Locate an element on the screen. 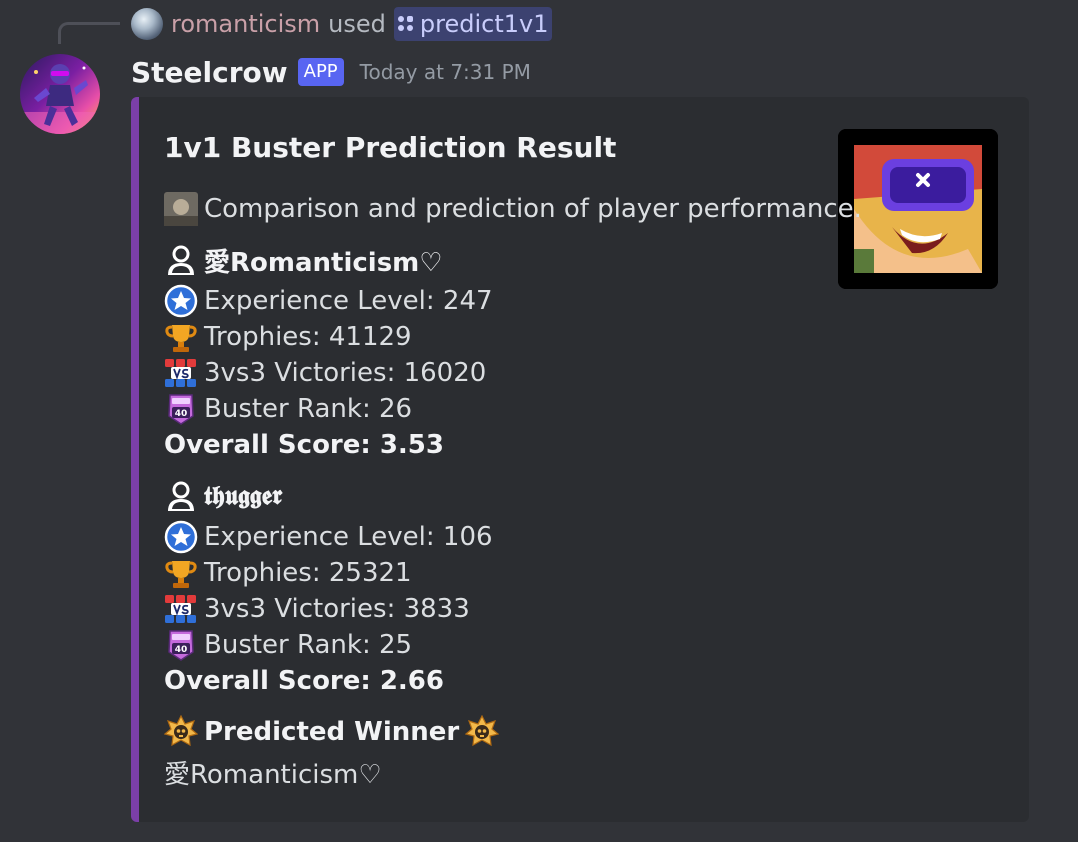  player1-trophies: Trophies: 41129 is located at coordinates (308, 337).